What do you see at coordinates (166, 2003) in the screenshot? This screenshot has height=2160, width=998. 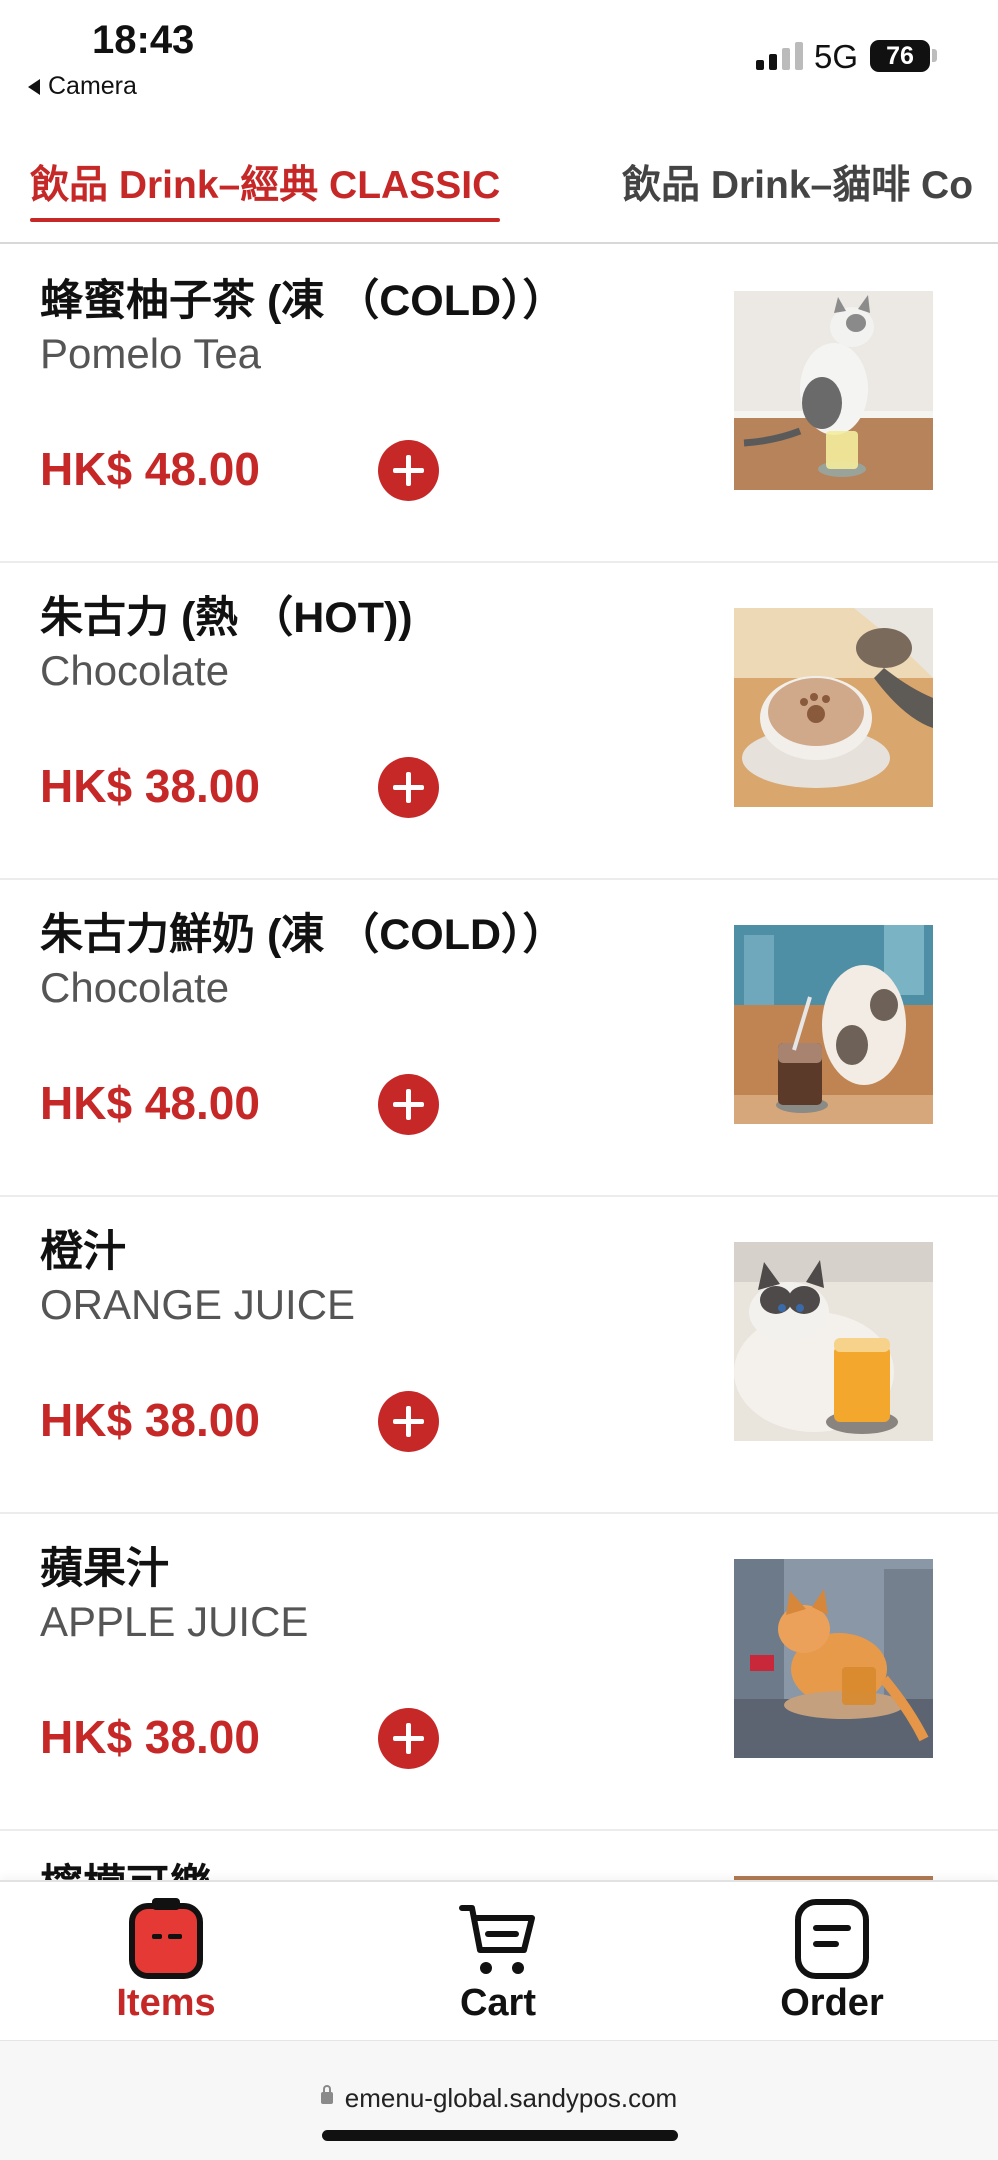 I see `nav-items-label: Items` at bounding box center [166, 2003].